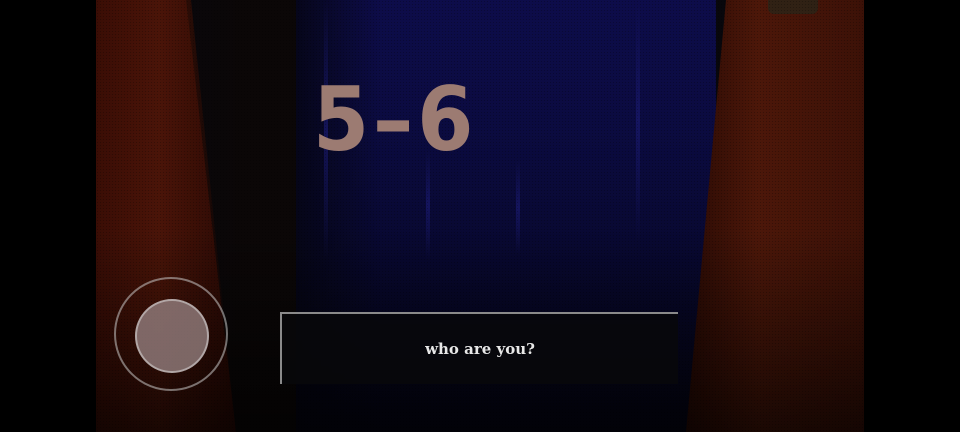  I want to click on dialogue-box: who are you?, so click(479, 348).